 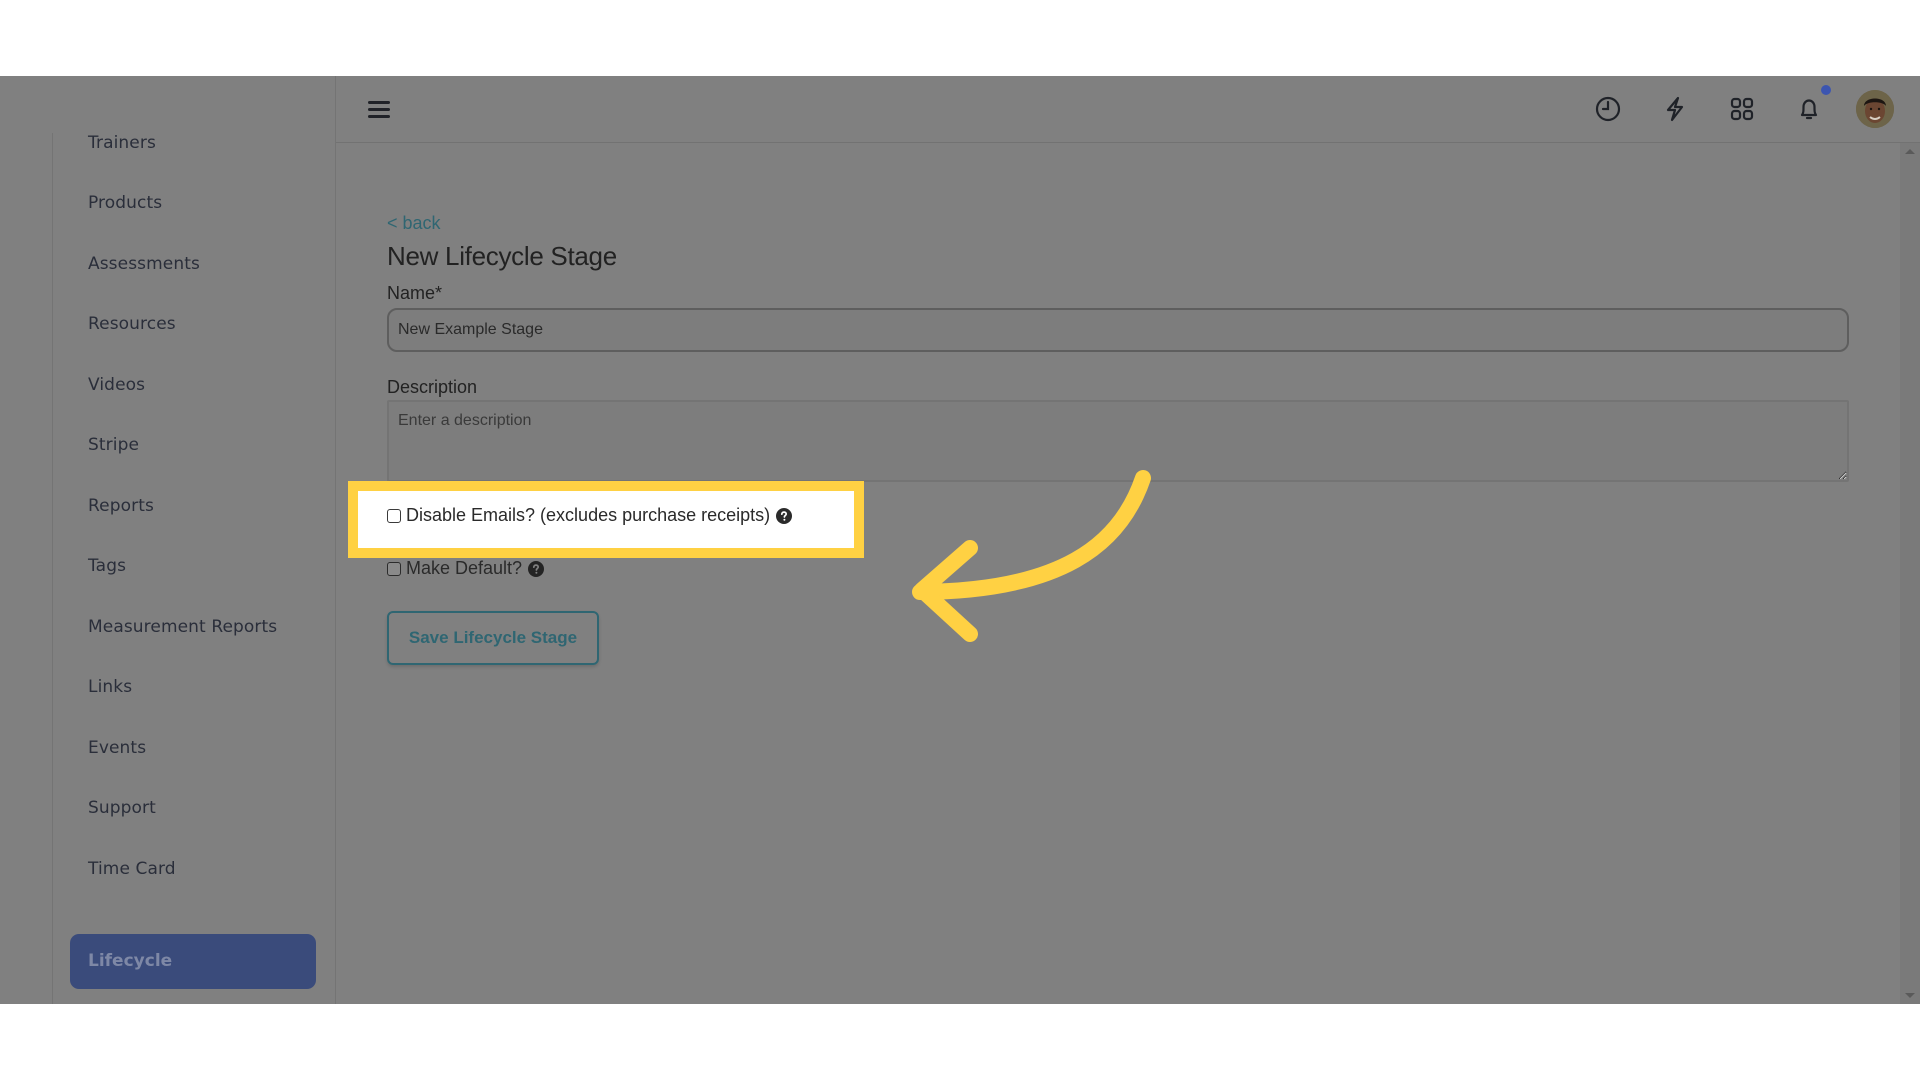 What do you see at coordinates (432, 387) in the screenshot?
I see `description-label: Description` at bounding box center [432, 387].